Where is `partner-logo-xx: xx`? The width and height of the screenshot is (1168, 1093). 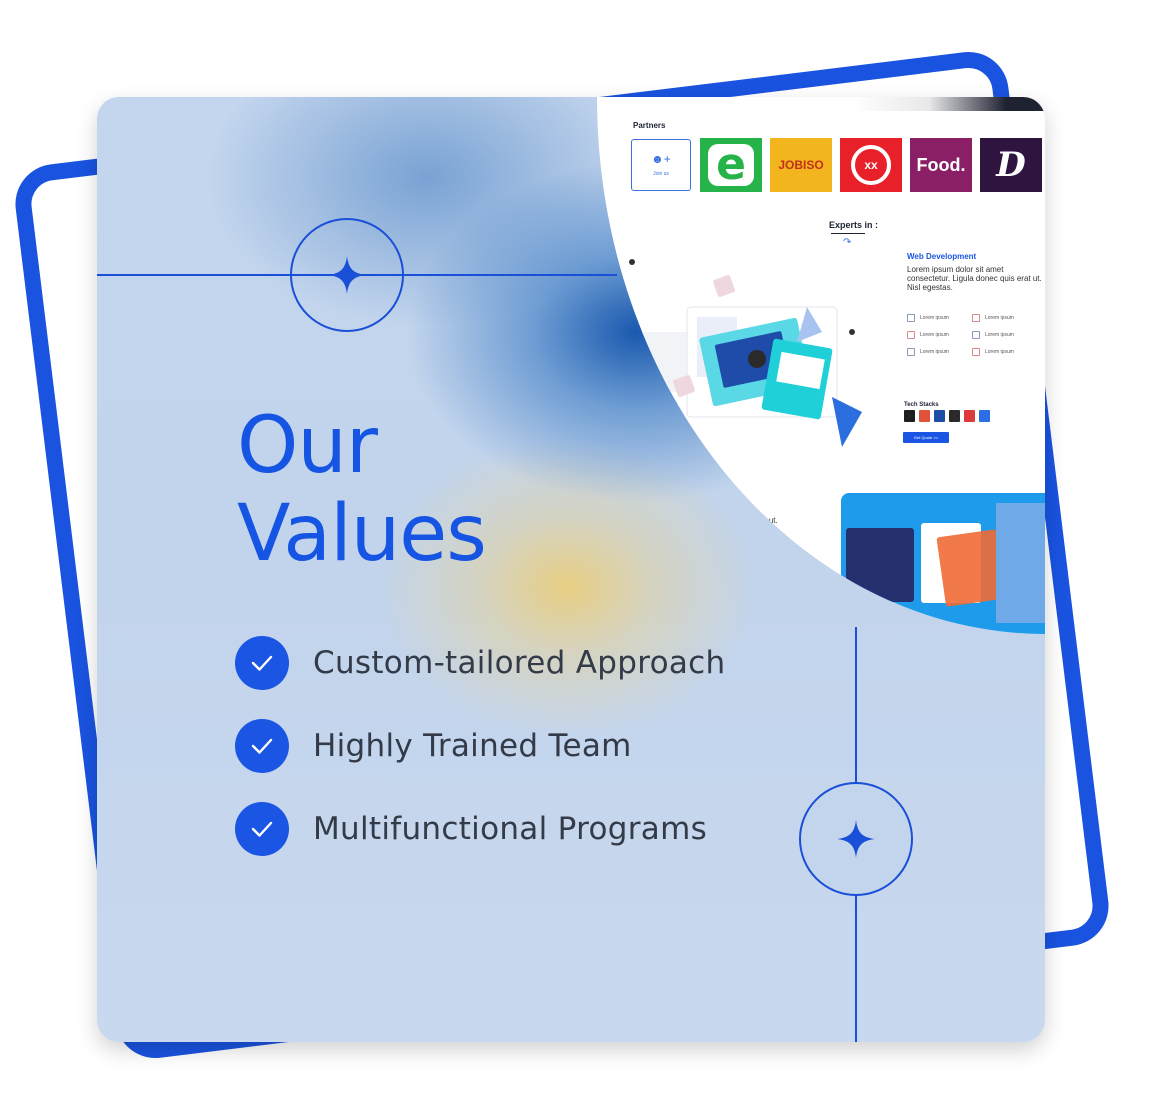
partner-logo-xx: xx is located at coordinates (871, 165).